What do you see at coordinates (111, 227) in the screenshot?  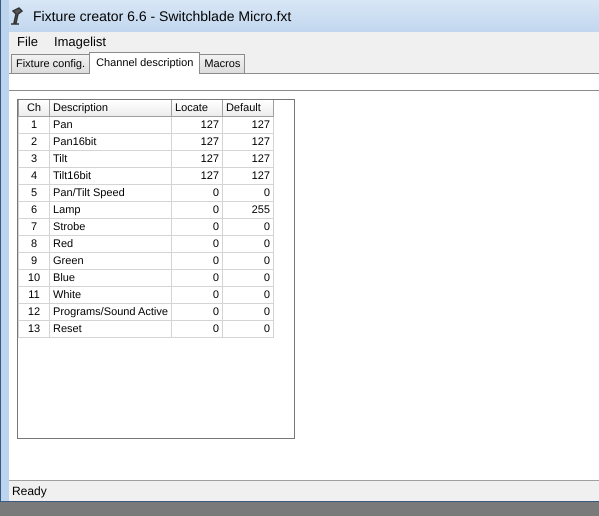 I see `table-cell: Strobe` at bounding box center [111, 227].